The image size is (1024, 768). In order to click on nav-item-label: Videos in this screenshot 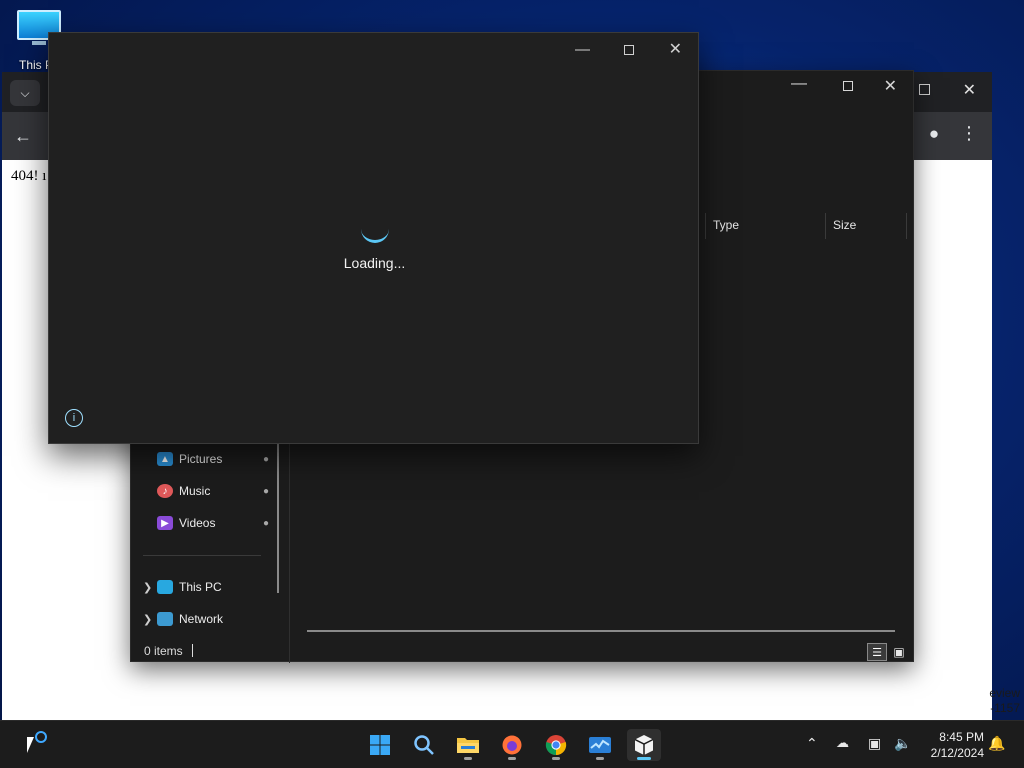, I will do `click(197, 523)`.